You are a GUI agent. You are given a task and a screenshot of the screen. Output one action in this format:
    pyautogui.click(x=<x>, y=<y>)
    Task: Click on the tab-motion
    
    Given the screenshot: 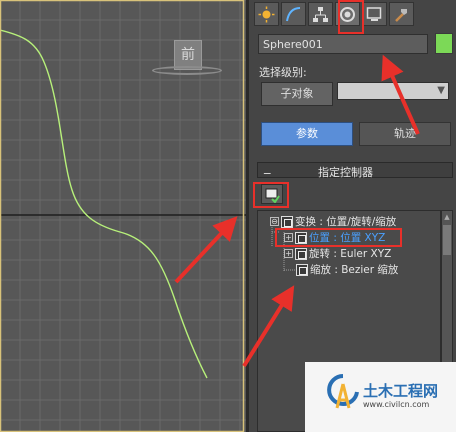 What is the action you would take?
    pyautogui.click(x=347, y=14)
    